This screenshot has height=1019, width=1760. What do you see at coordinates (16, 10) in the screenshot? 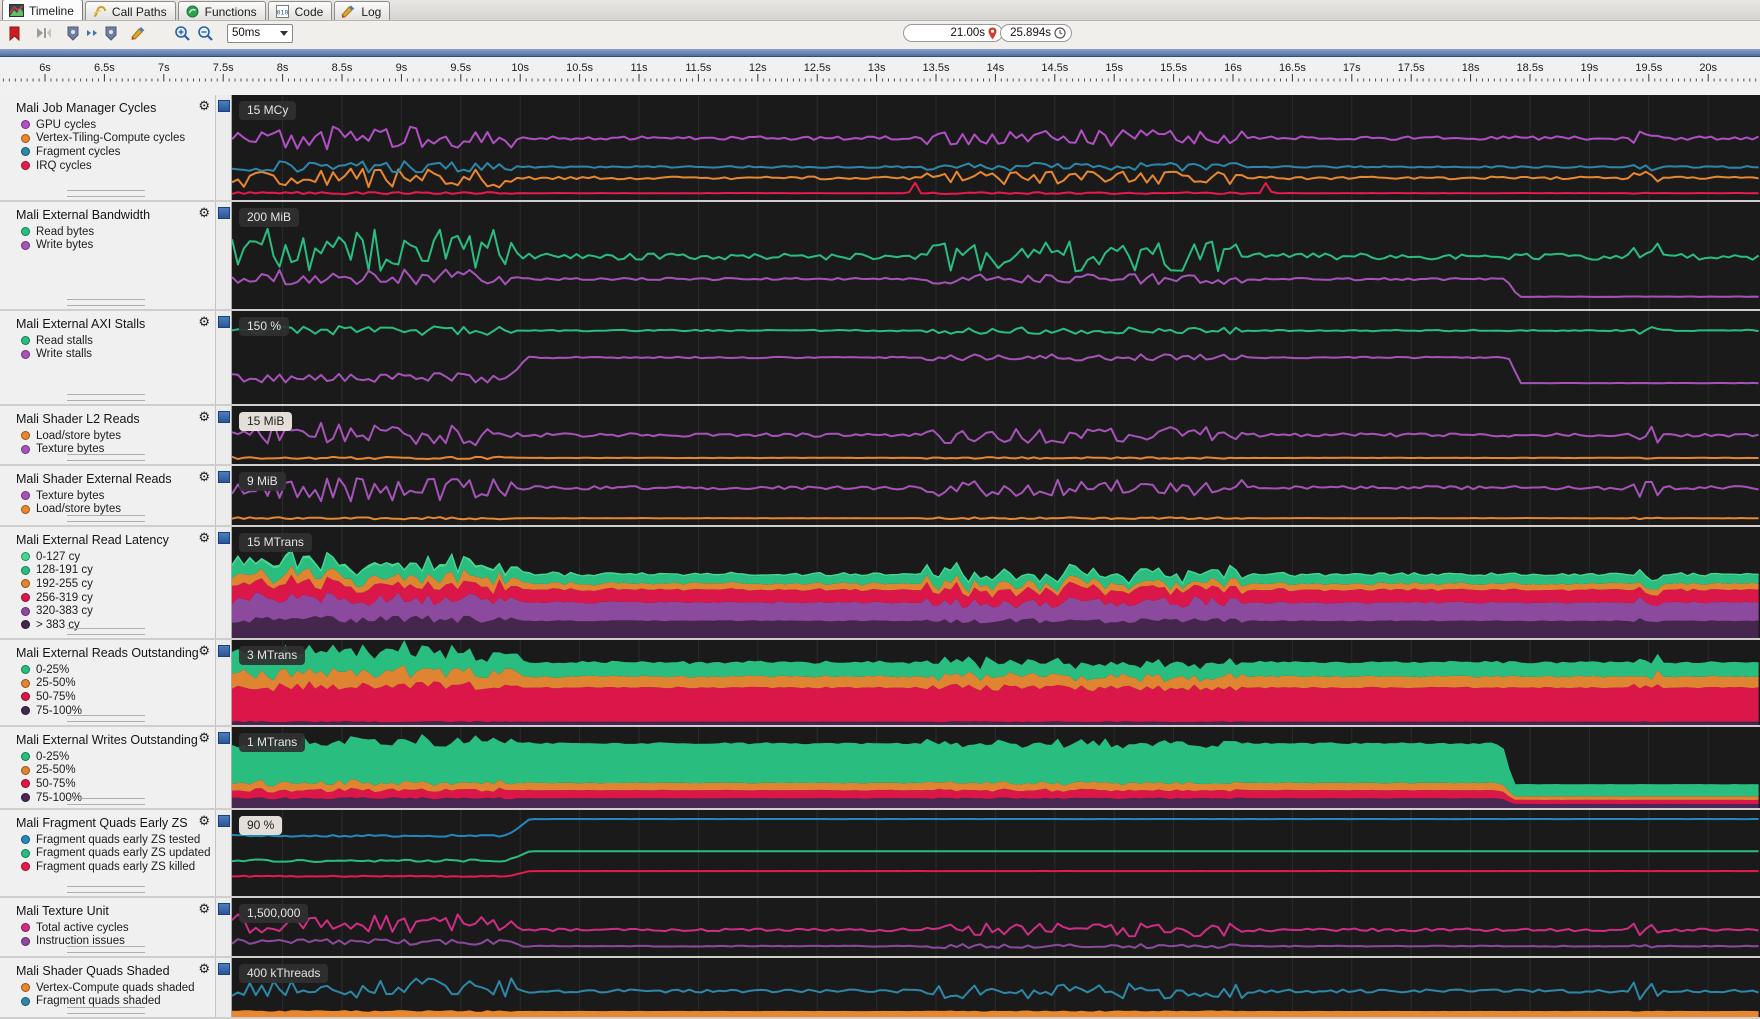
I see `timeline-chart-icon` at bounding box center [16, 10].